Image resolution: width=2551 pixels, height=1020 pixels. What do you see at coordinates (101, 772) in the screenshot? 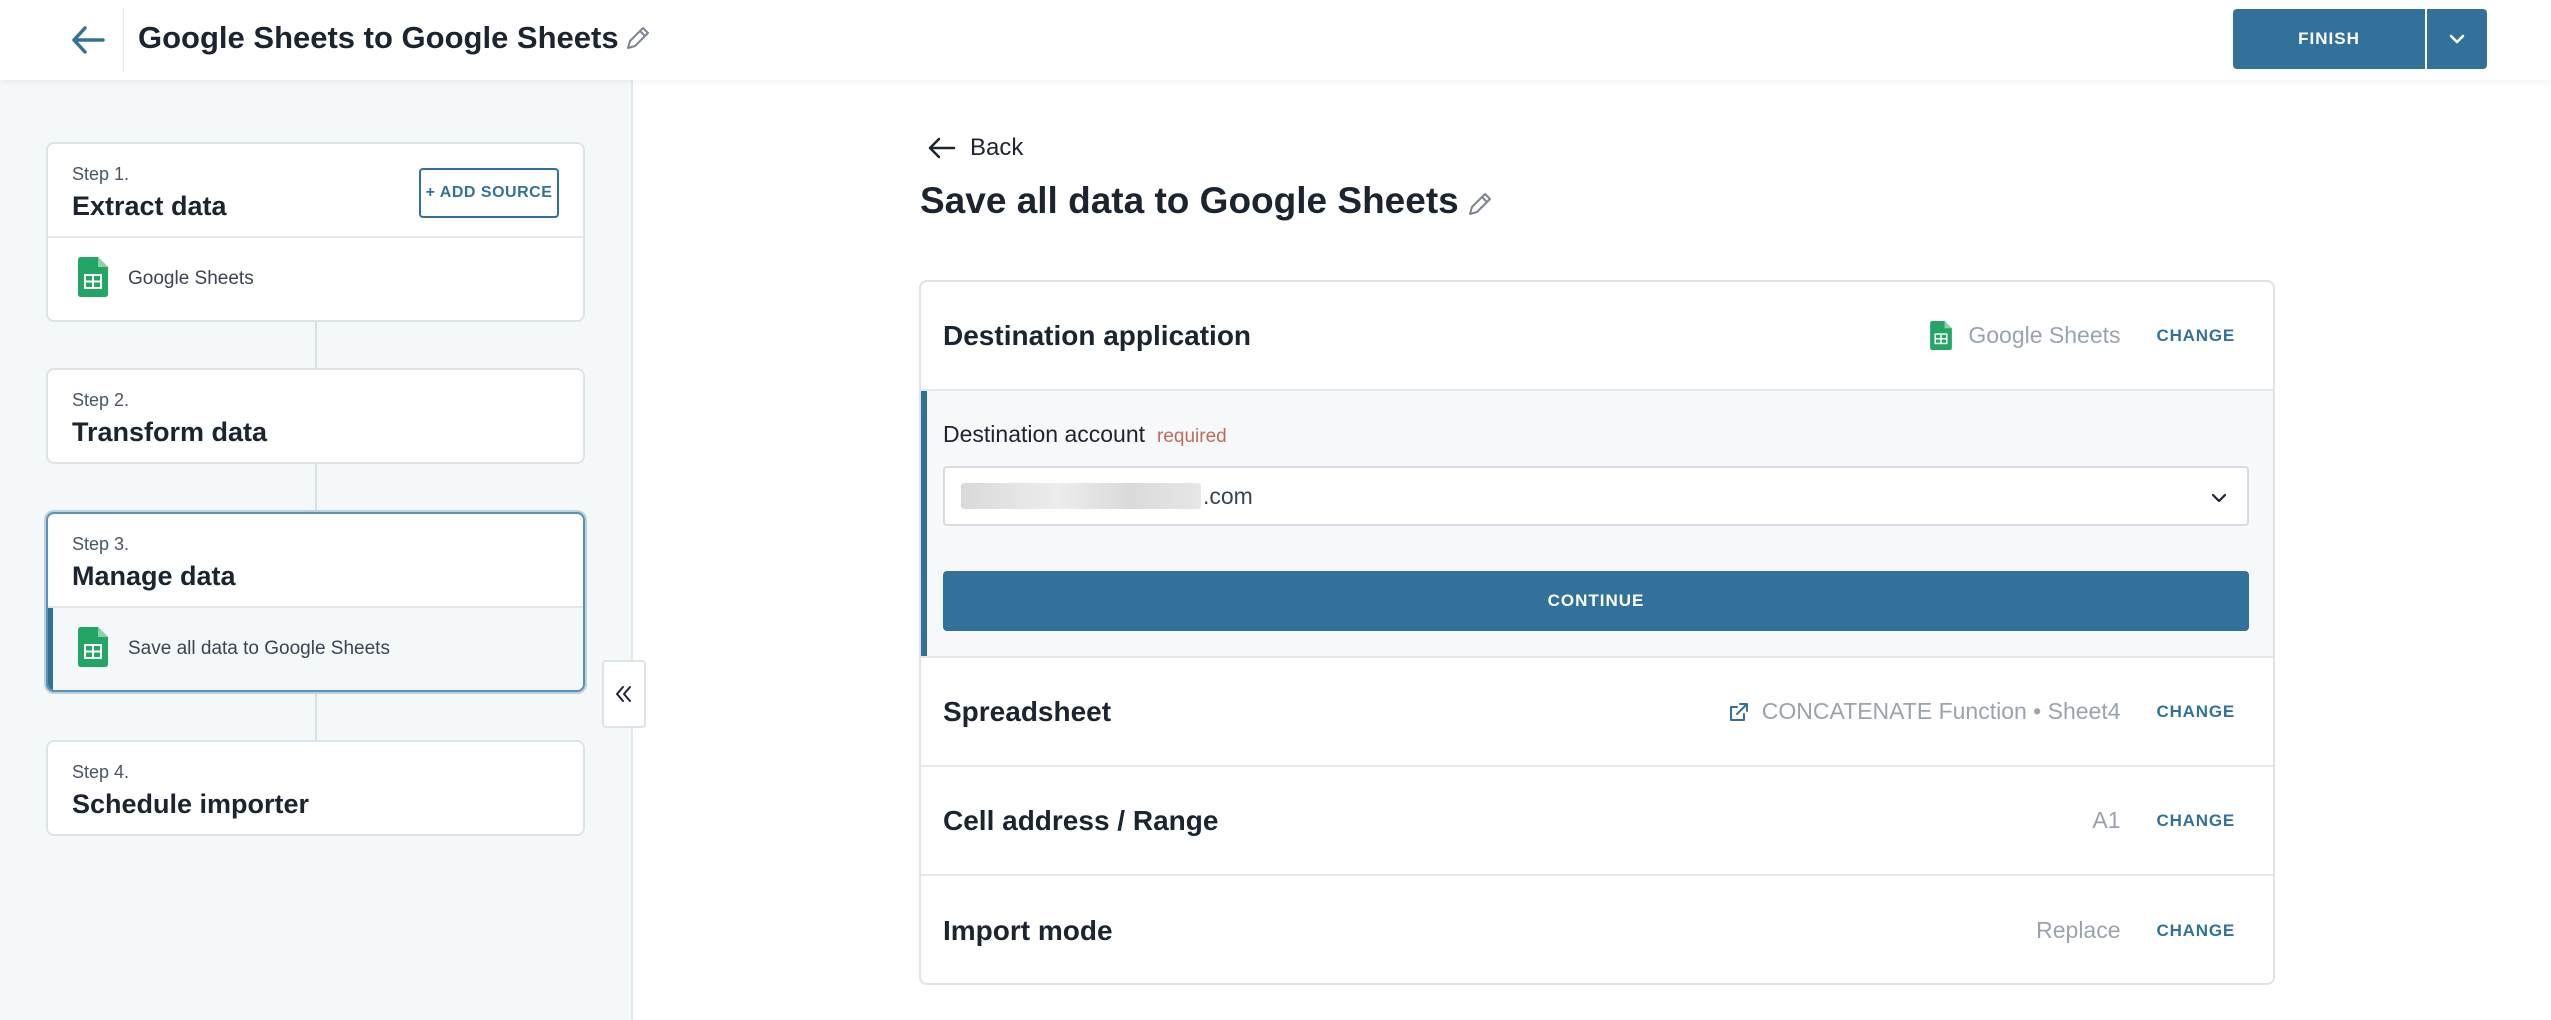
I see `step-number: Step 4.` at bounding box center [101, 772].